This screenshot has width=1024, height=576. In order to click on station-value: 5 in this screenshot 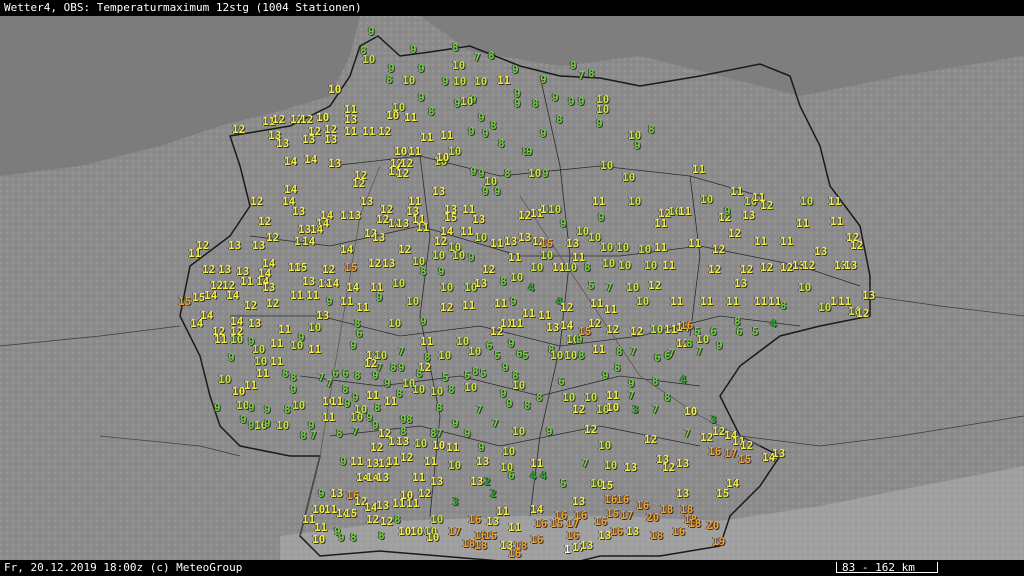, I will do `click(755, 331)`.